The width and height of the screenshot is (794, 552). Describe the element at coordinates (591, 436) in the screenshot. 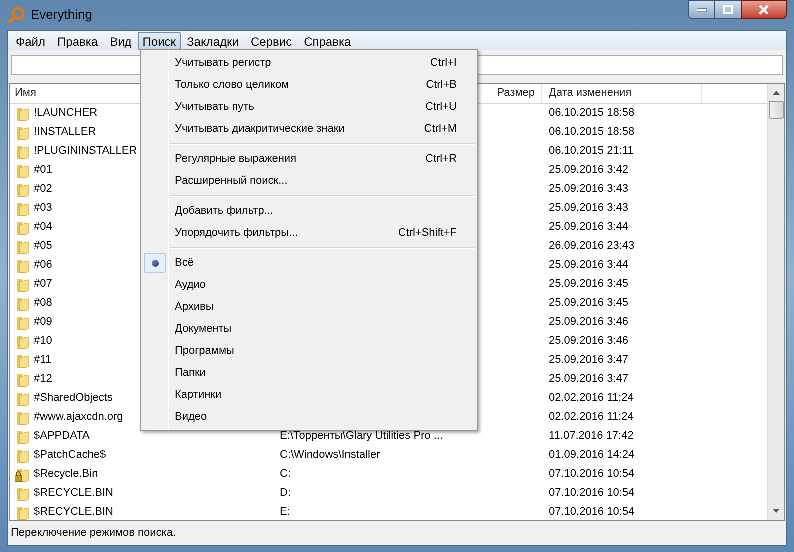

I see `modified-date: 11.07.2016 17:42` at that location.